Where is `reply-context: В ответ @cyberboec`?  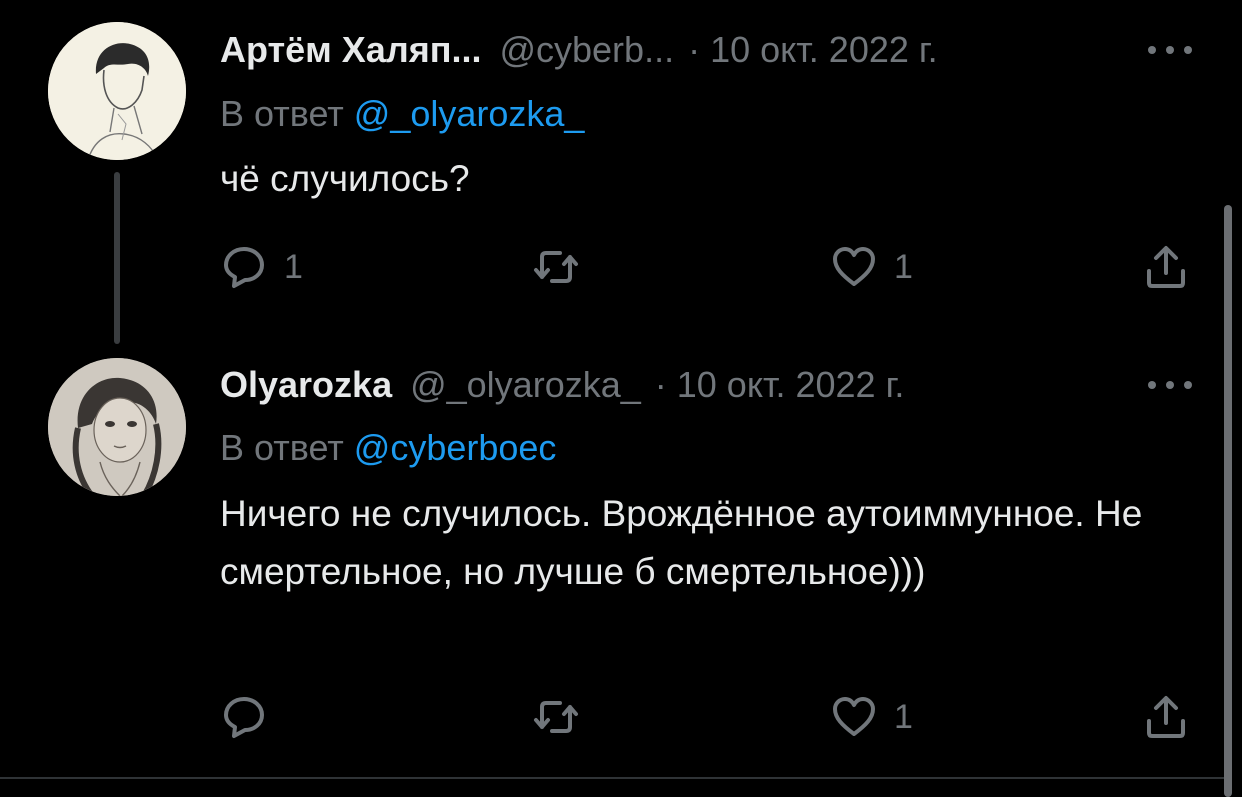 reply-context: В ответ @cyberboec is located at coordinates (388, 448).